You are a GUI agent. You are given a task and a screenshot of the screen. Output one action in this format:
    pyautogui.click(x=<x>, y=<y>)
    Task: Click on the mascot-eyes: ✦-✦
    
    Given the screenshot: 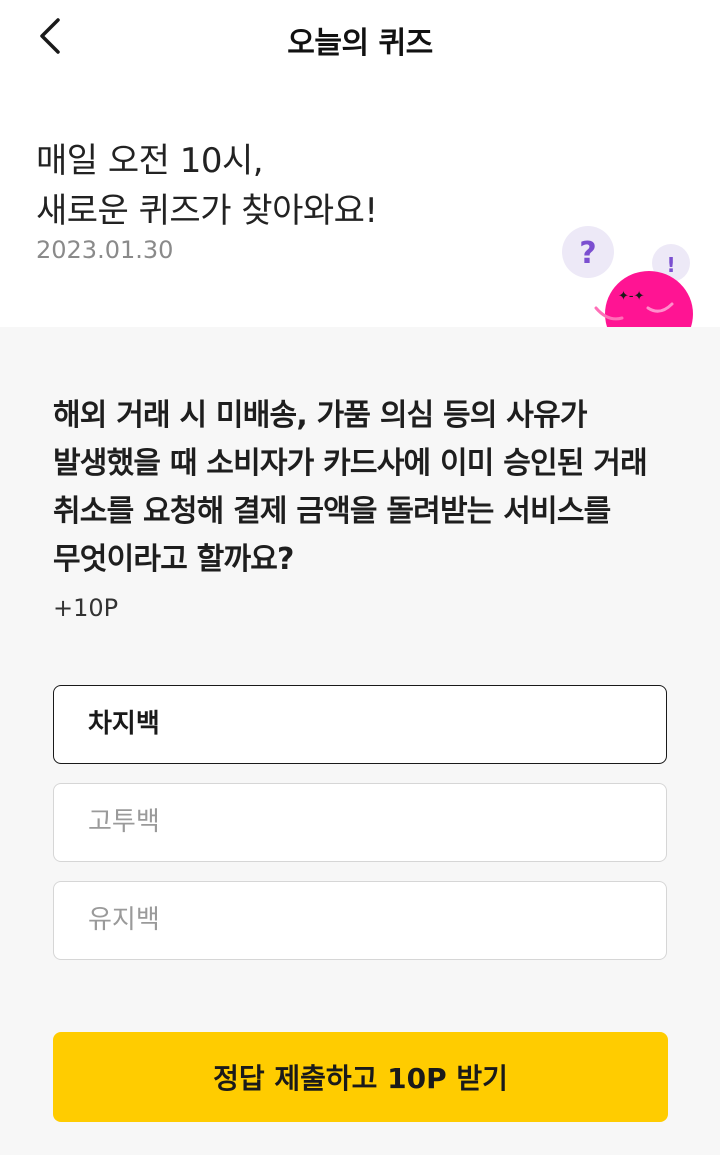 What is the action you would take?
    pyautogui.click(x=631, y=296)
    